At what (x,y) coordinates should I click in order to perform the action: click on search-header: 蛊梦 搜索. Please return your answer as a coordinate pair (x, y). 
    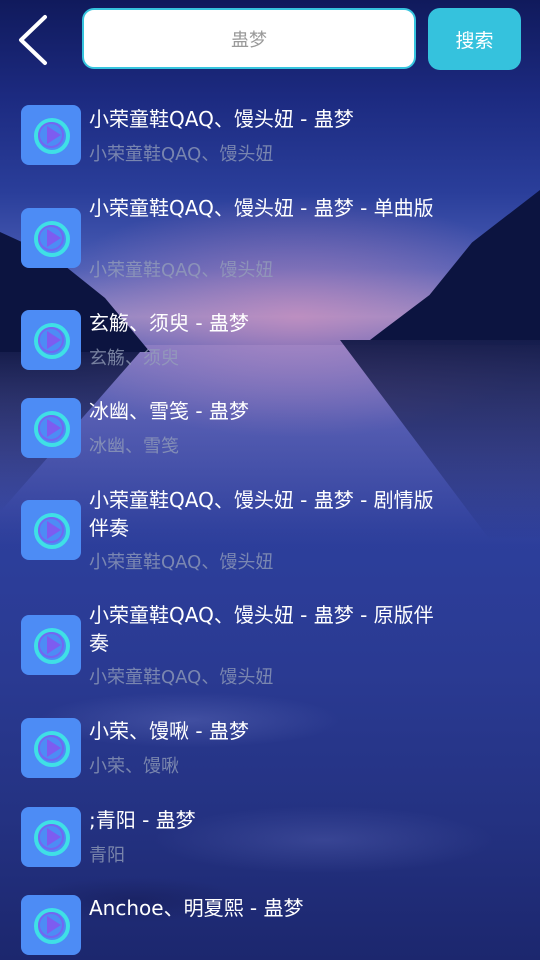
    Looking at the image, I should click on (270, 40).